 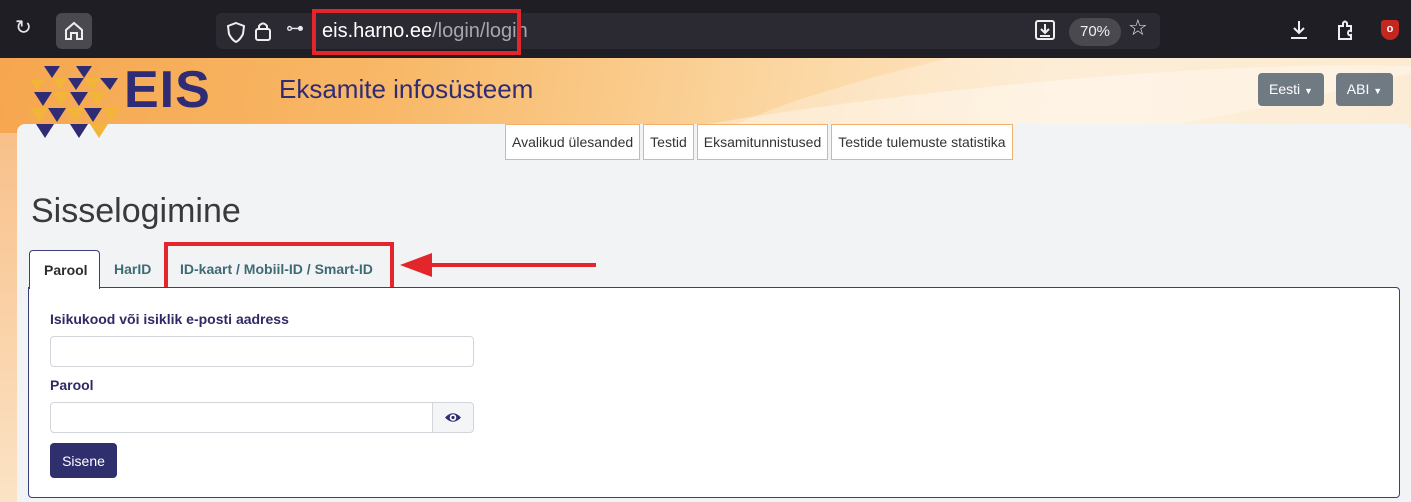 What do you see at coordinates (295, 28) in the screenshot?
I see `permissions-icon: ⊶` at bounding box center [295, 28].